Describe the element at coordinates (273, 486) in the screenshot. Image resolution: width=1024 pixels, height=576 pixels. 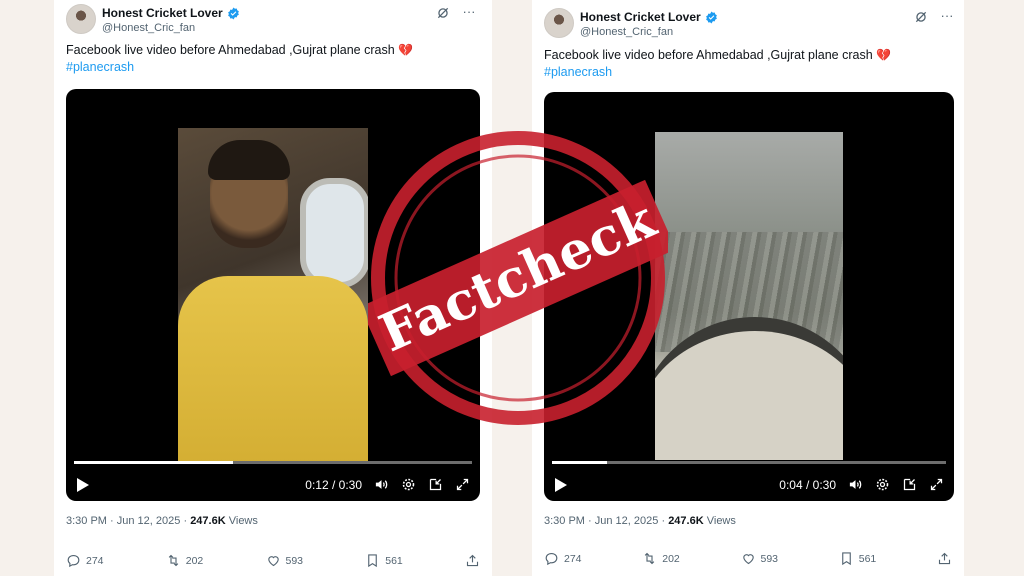
I see `video-controls: 0:12 / 0:30` at that location.